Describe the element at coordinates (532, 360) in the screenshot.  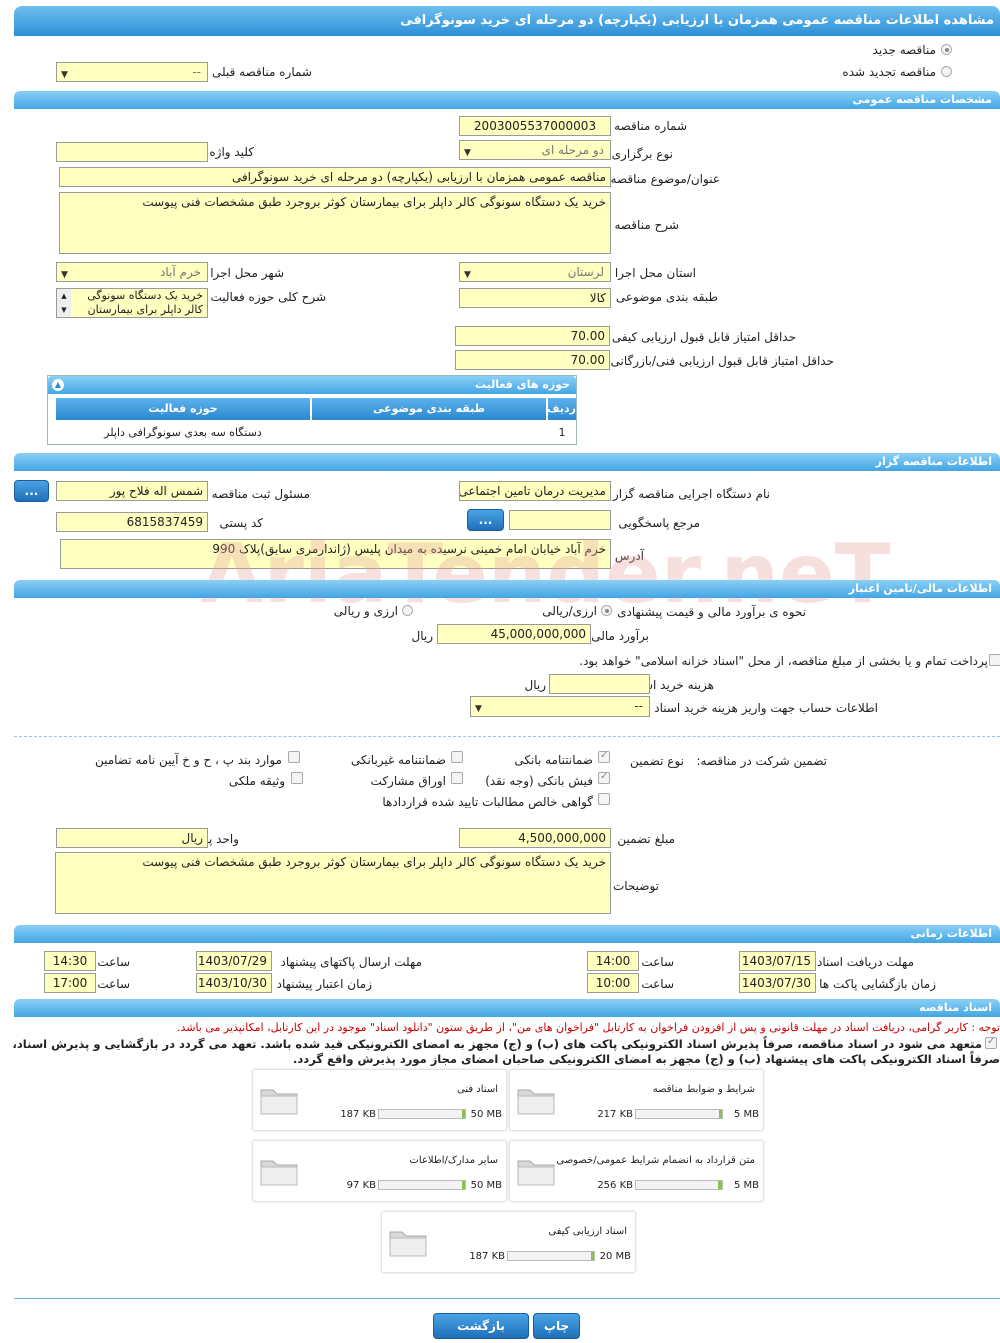
I see `min-tech-field: 70.00` at that location.